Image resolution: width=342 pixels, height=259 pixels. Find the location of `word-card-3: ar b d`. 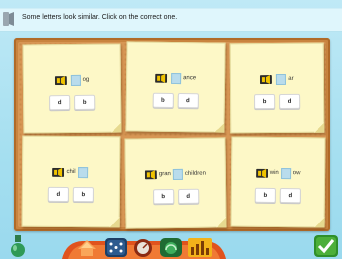

word-card-3: ar b d is located at coordinates (277, 88).